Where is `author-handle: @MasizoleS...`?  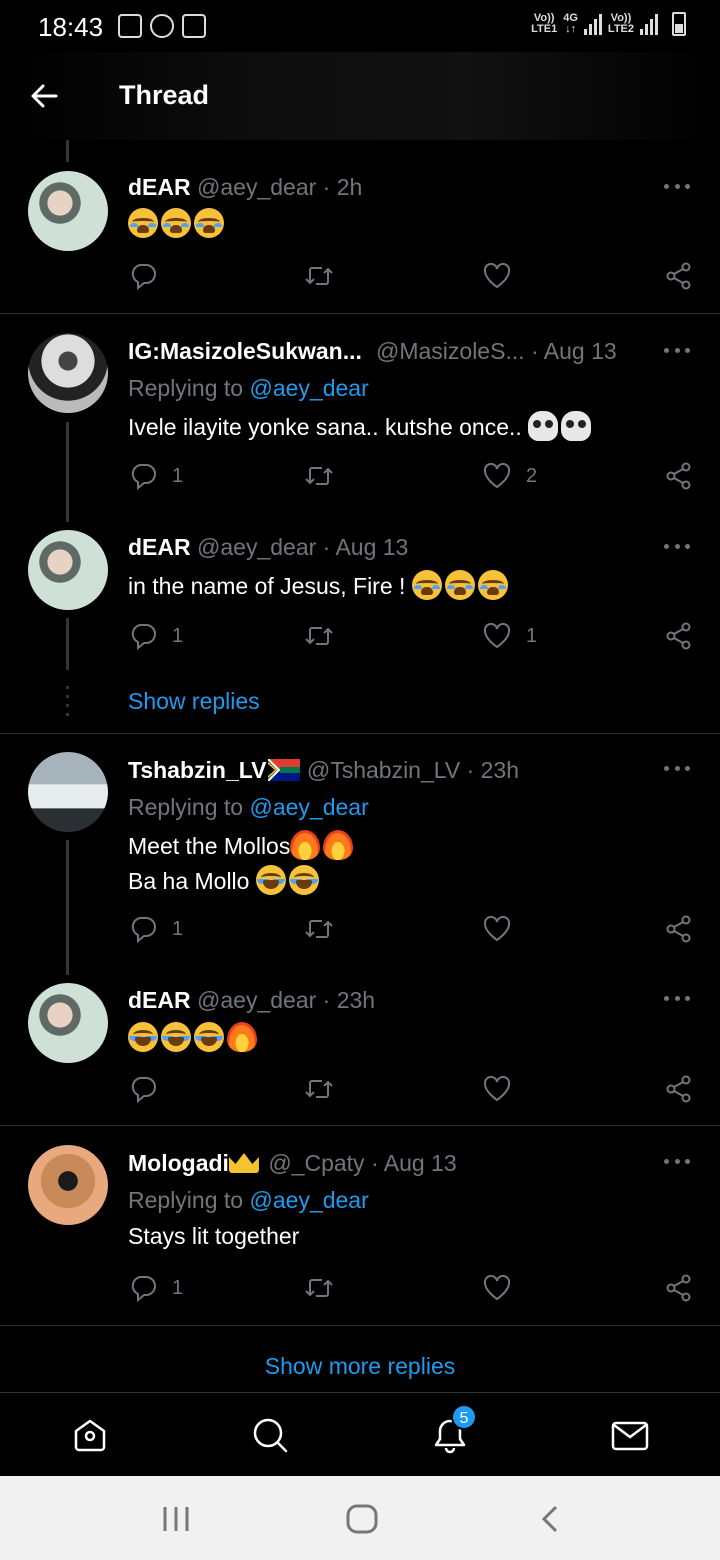 author-handle: @MasizoleS... is located at coordinates (450, 351).